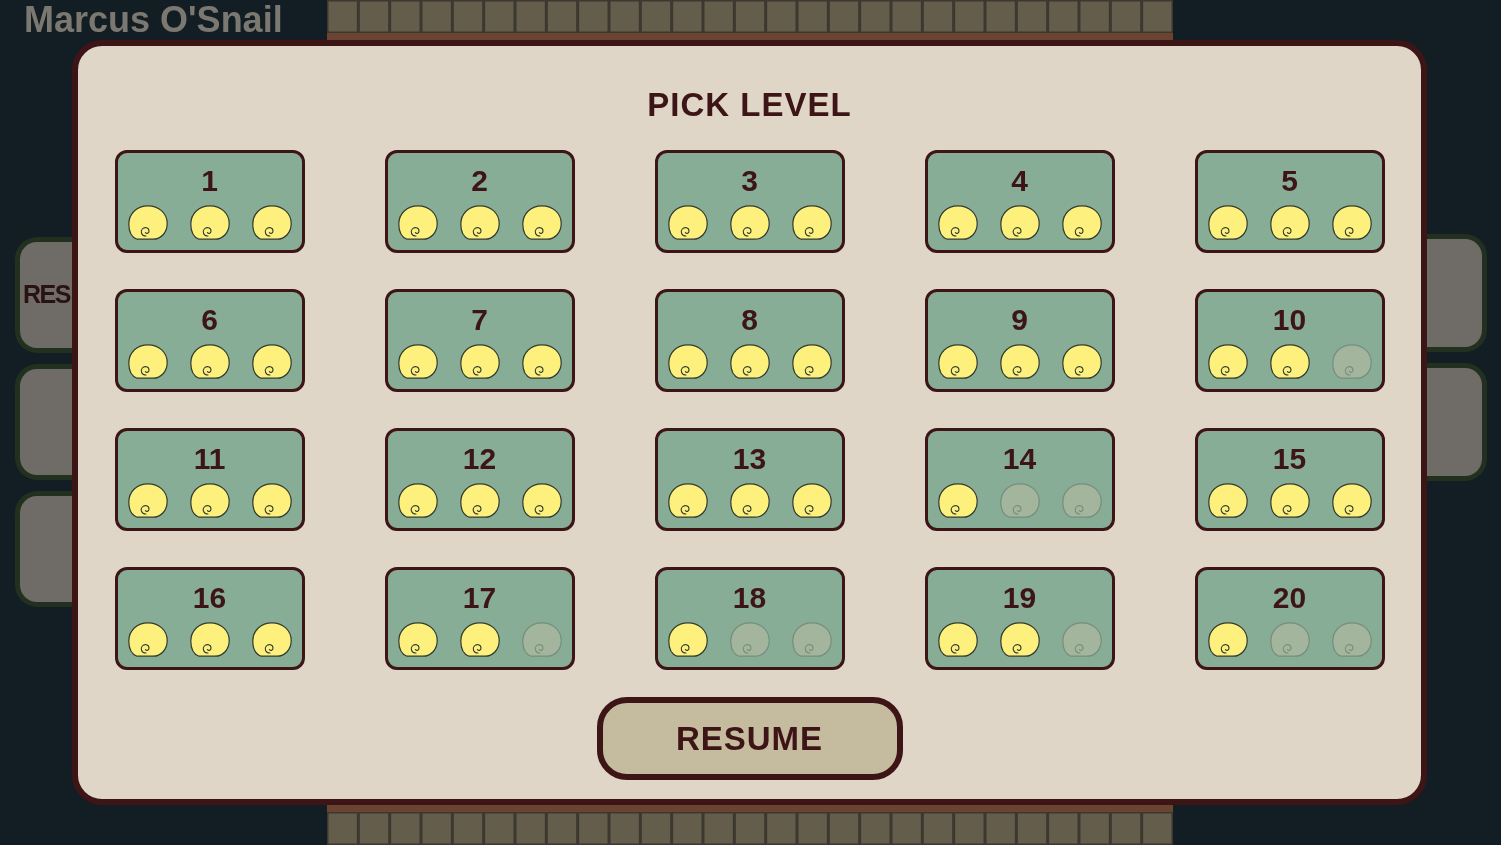 The height and width of the screenshot is (845, 1501). Describe the element at coordinates (749, 618) in the screenshot. I see `level-button: 18` at that location.